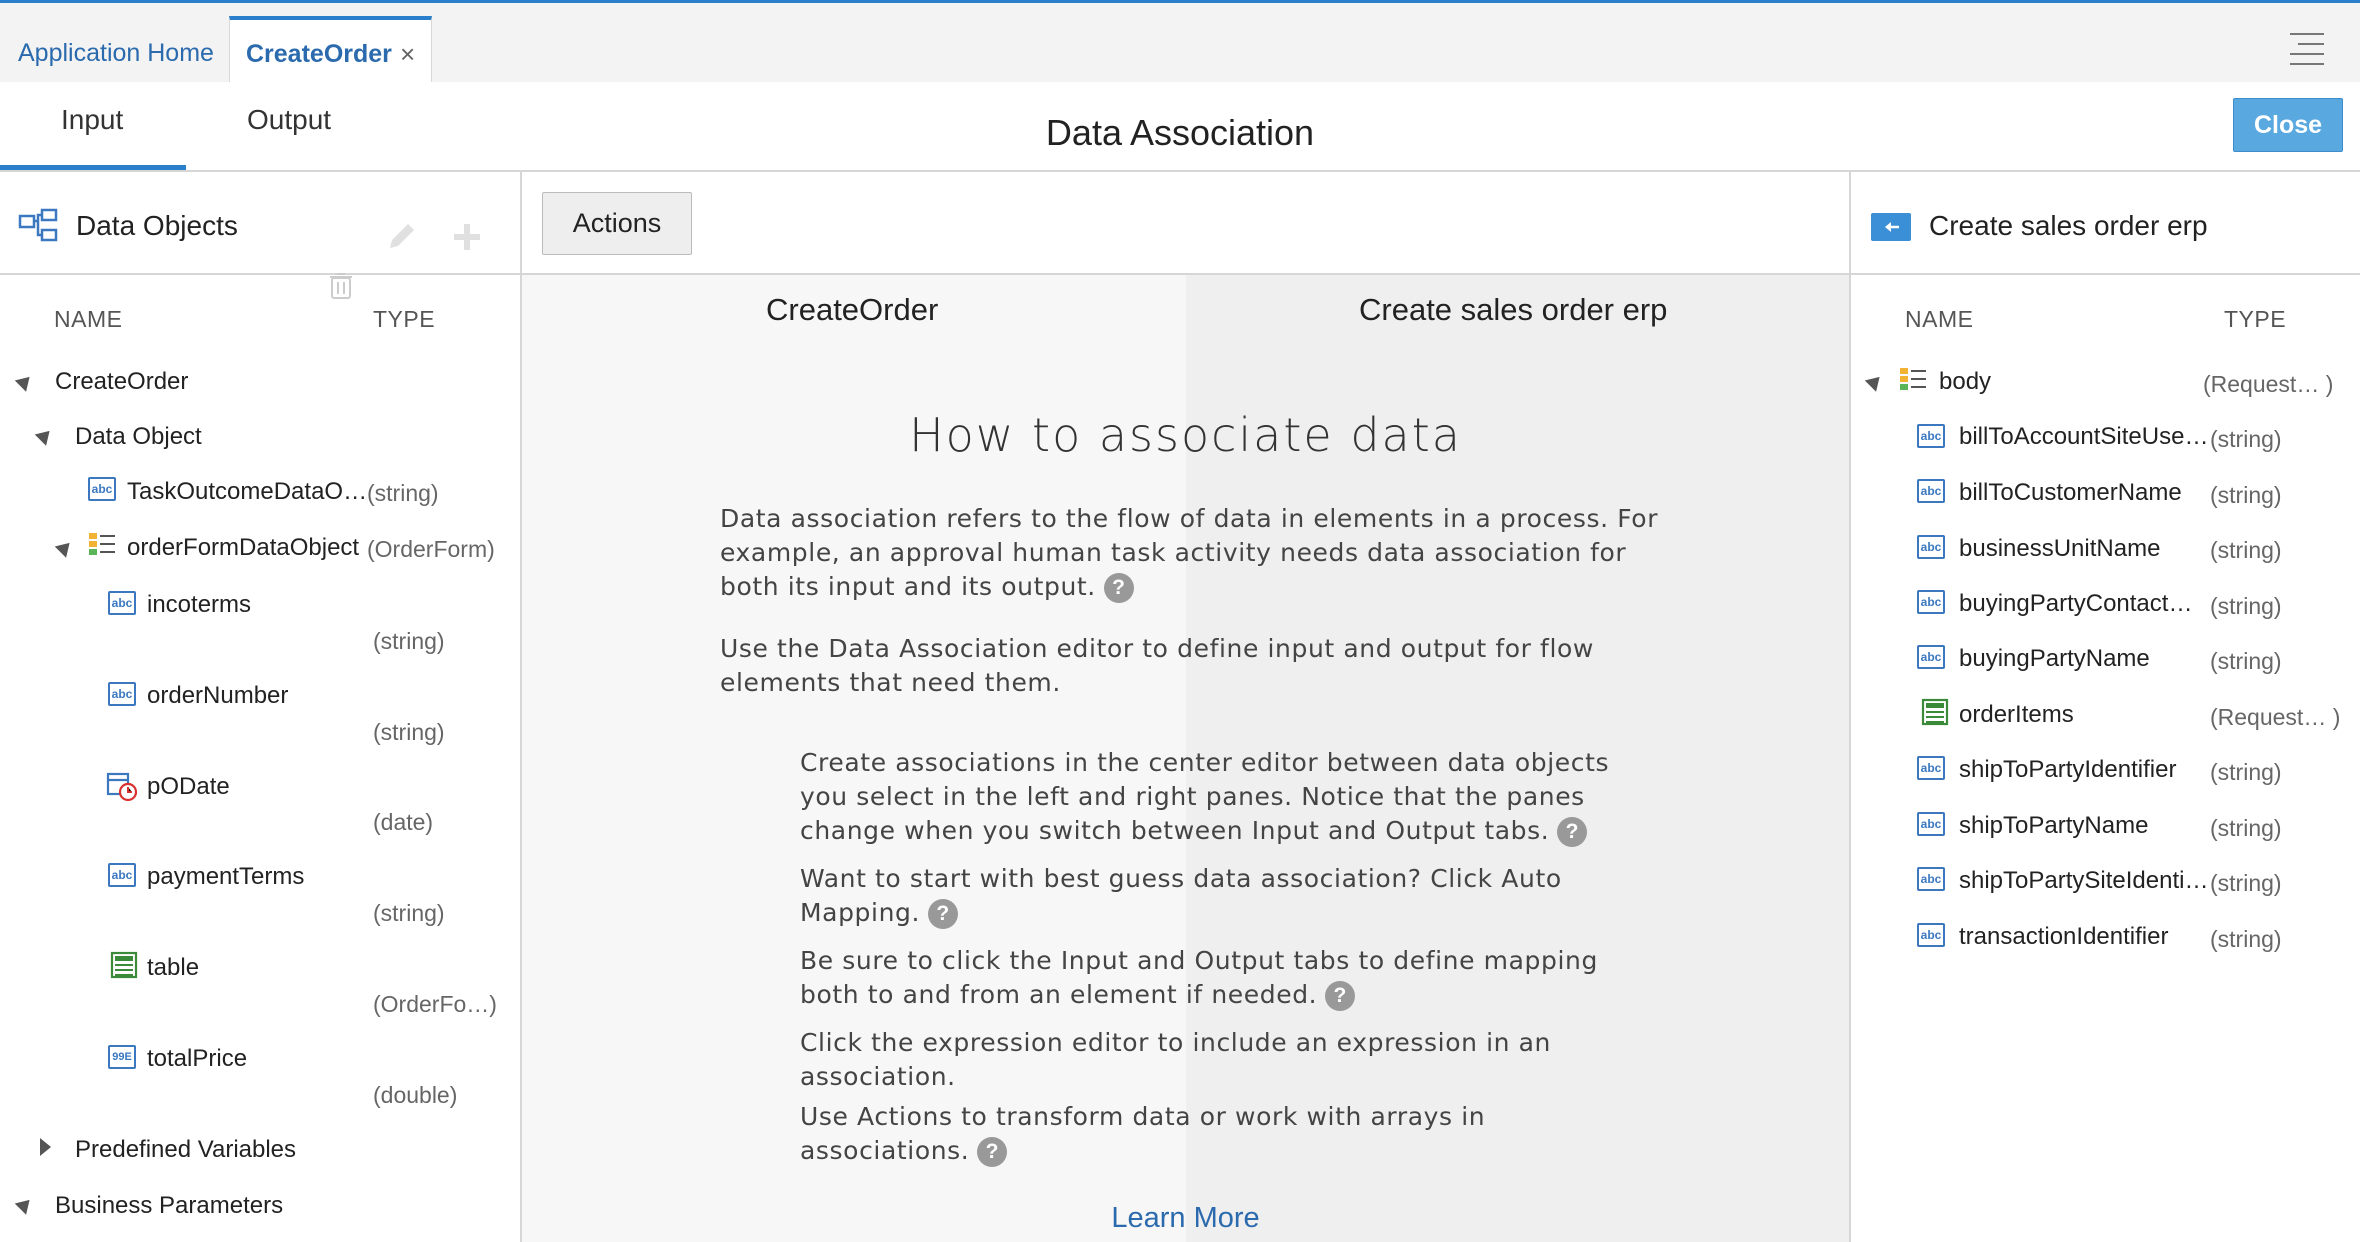 The image size is (2360, 1242). What do you see at coordinates (2068, 225) in the screenshot?
I see `target-panel-title: Create sales order erp` at bounding box center [2068, 225].